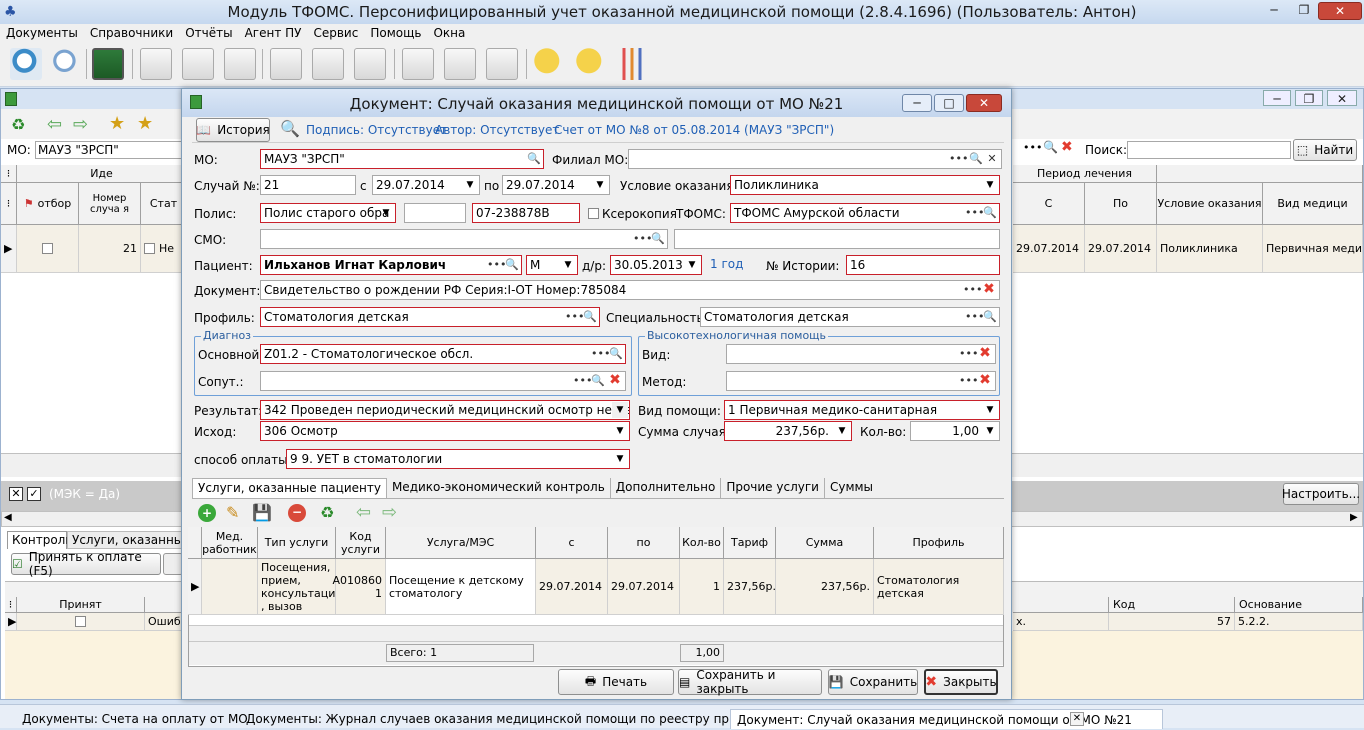 This screenshot has width=1364, height=730. Describe the element at coordinates (16, 494) in the screenshot. I see `filter-remove-icon: ✕` at that location.